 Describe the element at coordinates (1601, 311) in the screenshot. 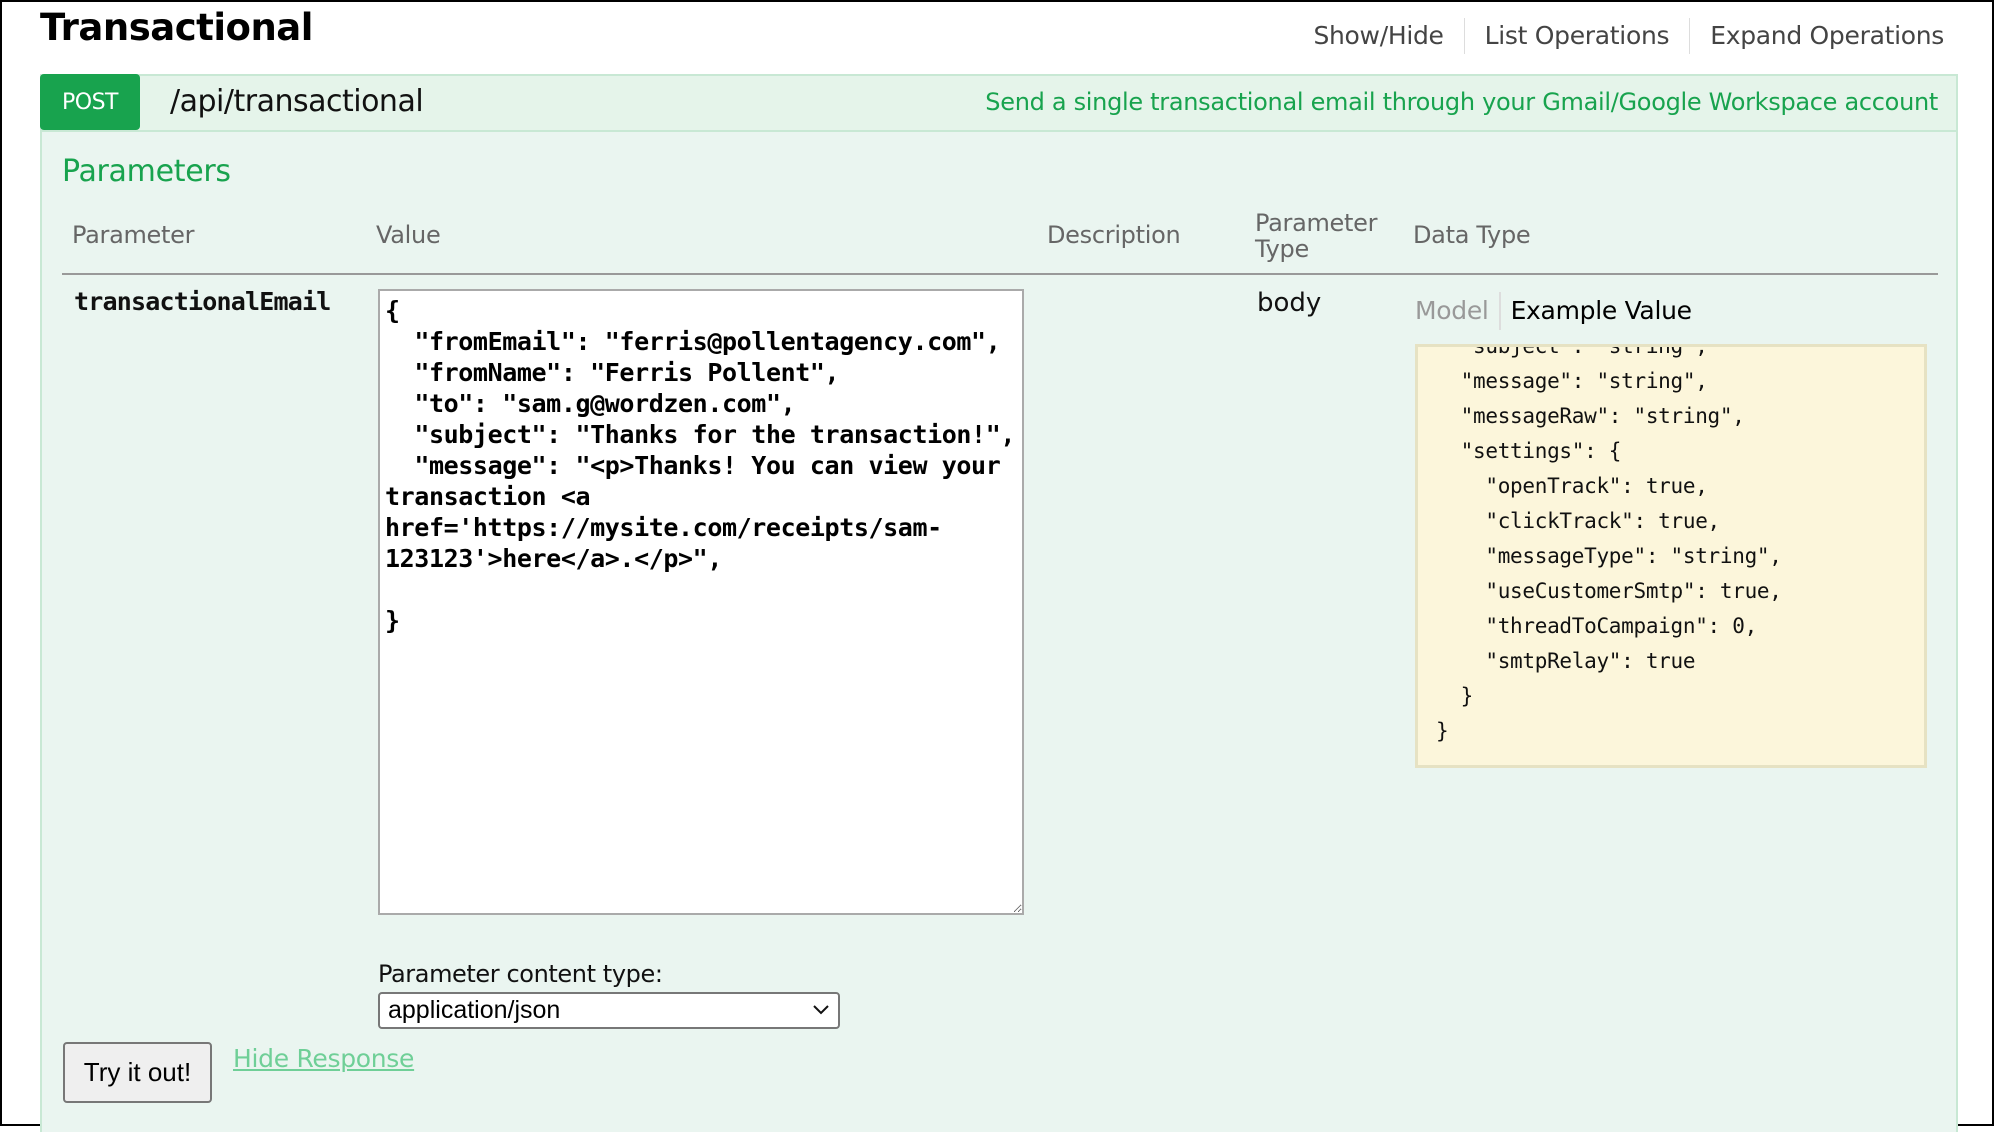

I see `tab-example-value: Example Value` at that location.